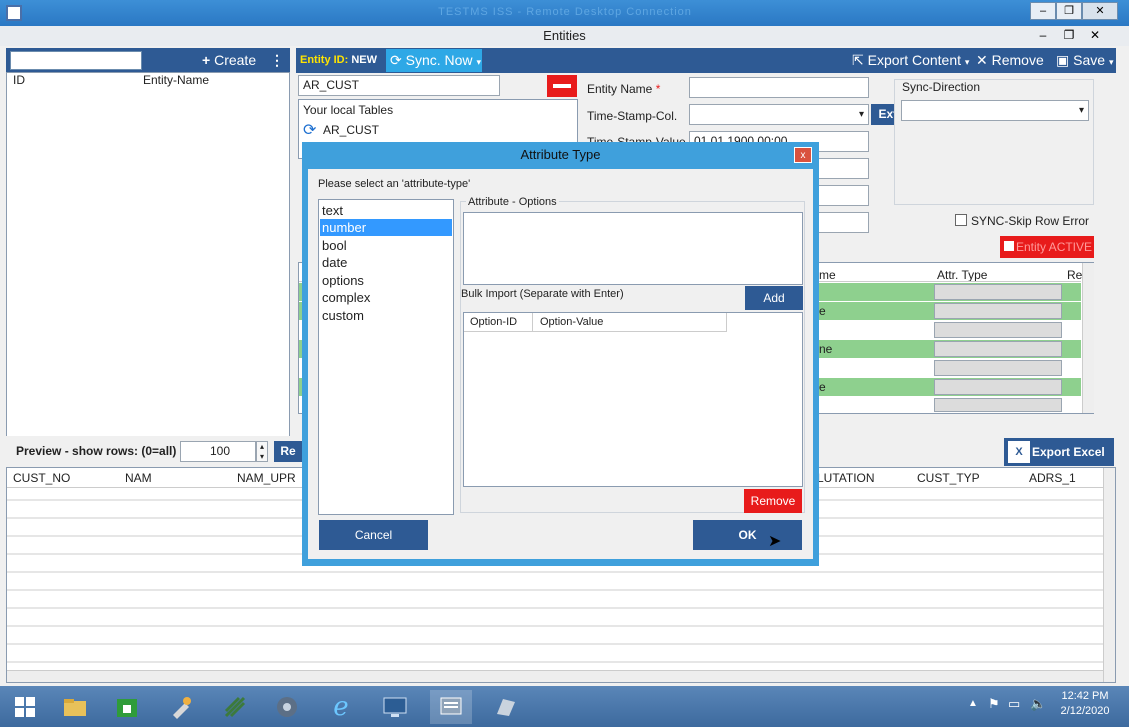 This screenshot has width=1129, height=727. What do you see at coordinates (277, 60) in the screenshot?
I see `more-menu-icon: ⋮` at bounding box center [277, 60].